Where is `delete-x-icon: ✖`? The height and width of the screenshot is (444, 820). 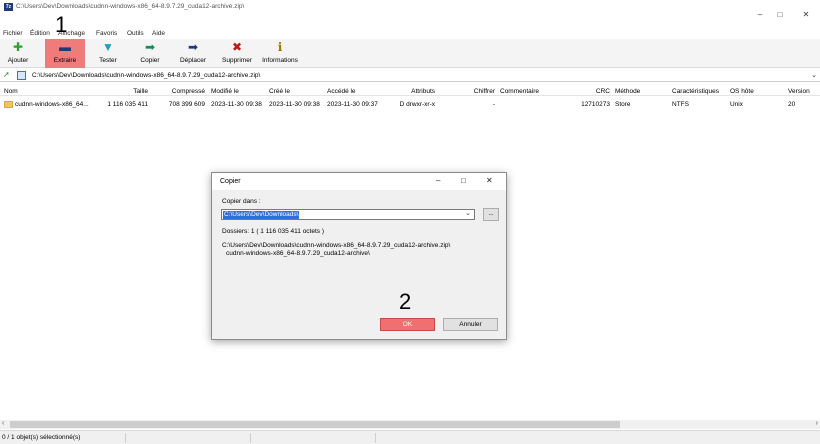 delete-x-icon: ✖ is located at coordinates (237, 47).